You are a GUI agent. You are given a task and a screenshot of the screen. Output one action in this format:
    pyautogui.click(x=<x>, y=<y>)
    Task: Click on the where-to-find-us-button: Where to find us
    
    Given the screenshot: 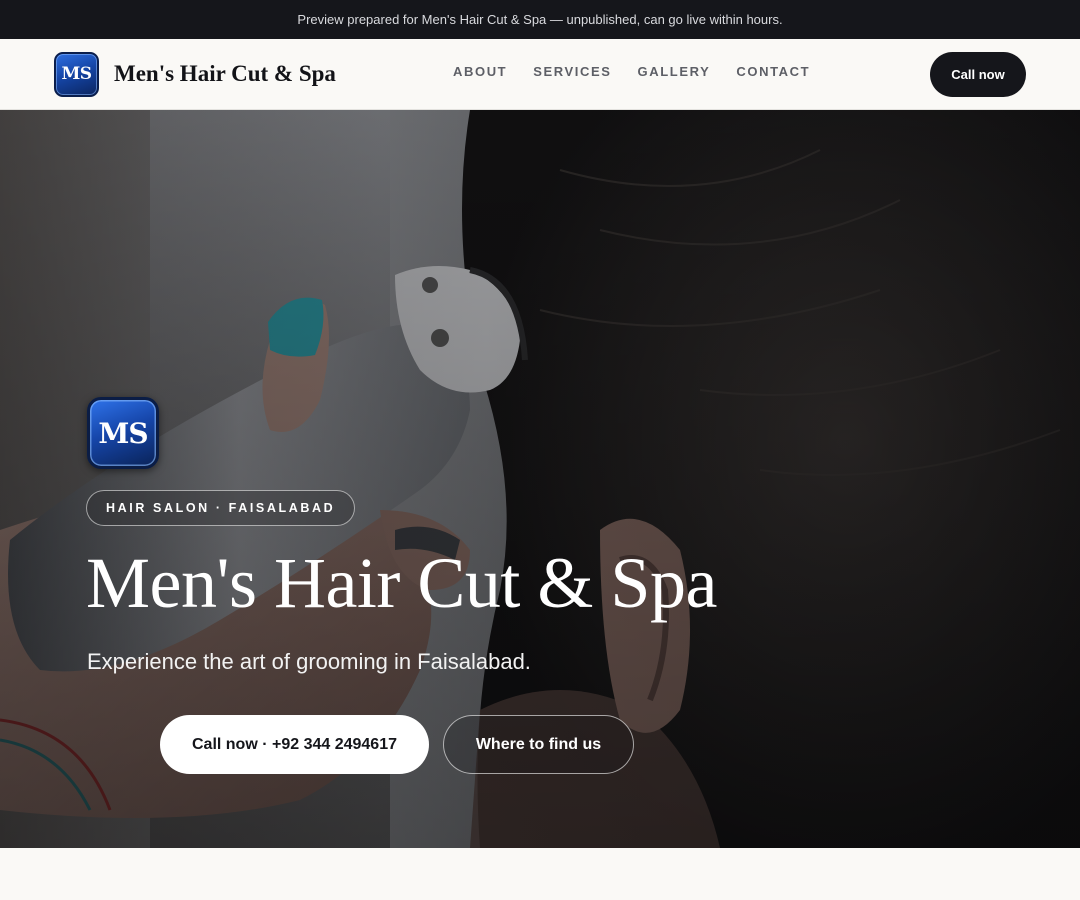 What is the action you would take?
    pyautogui.click(x=538, y=744)
    